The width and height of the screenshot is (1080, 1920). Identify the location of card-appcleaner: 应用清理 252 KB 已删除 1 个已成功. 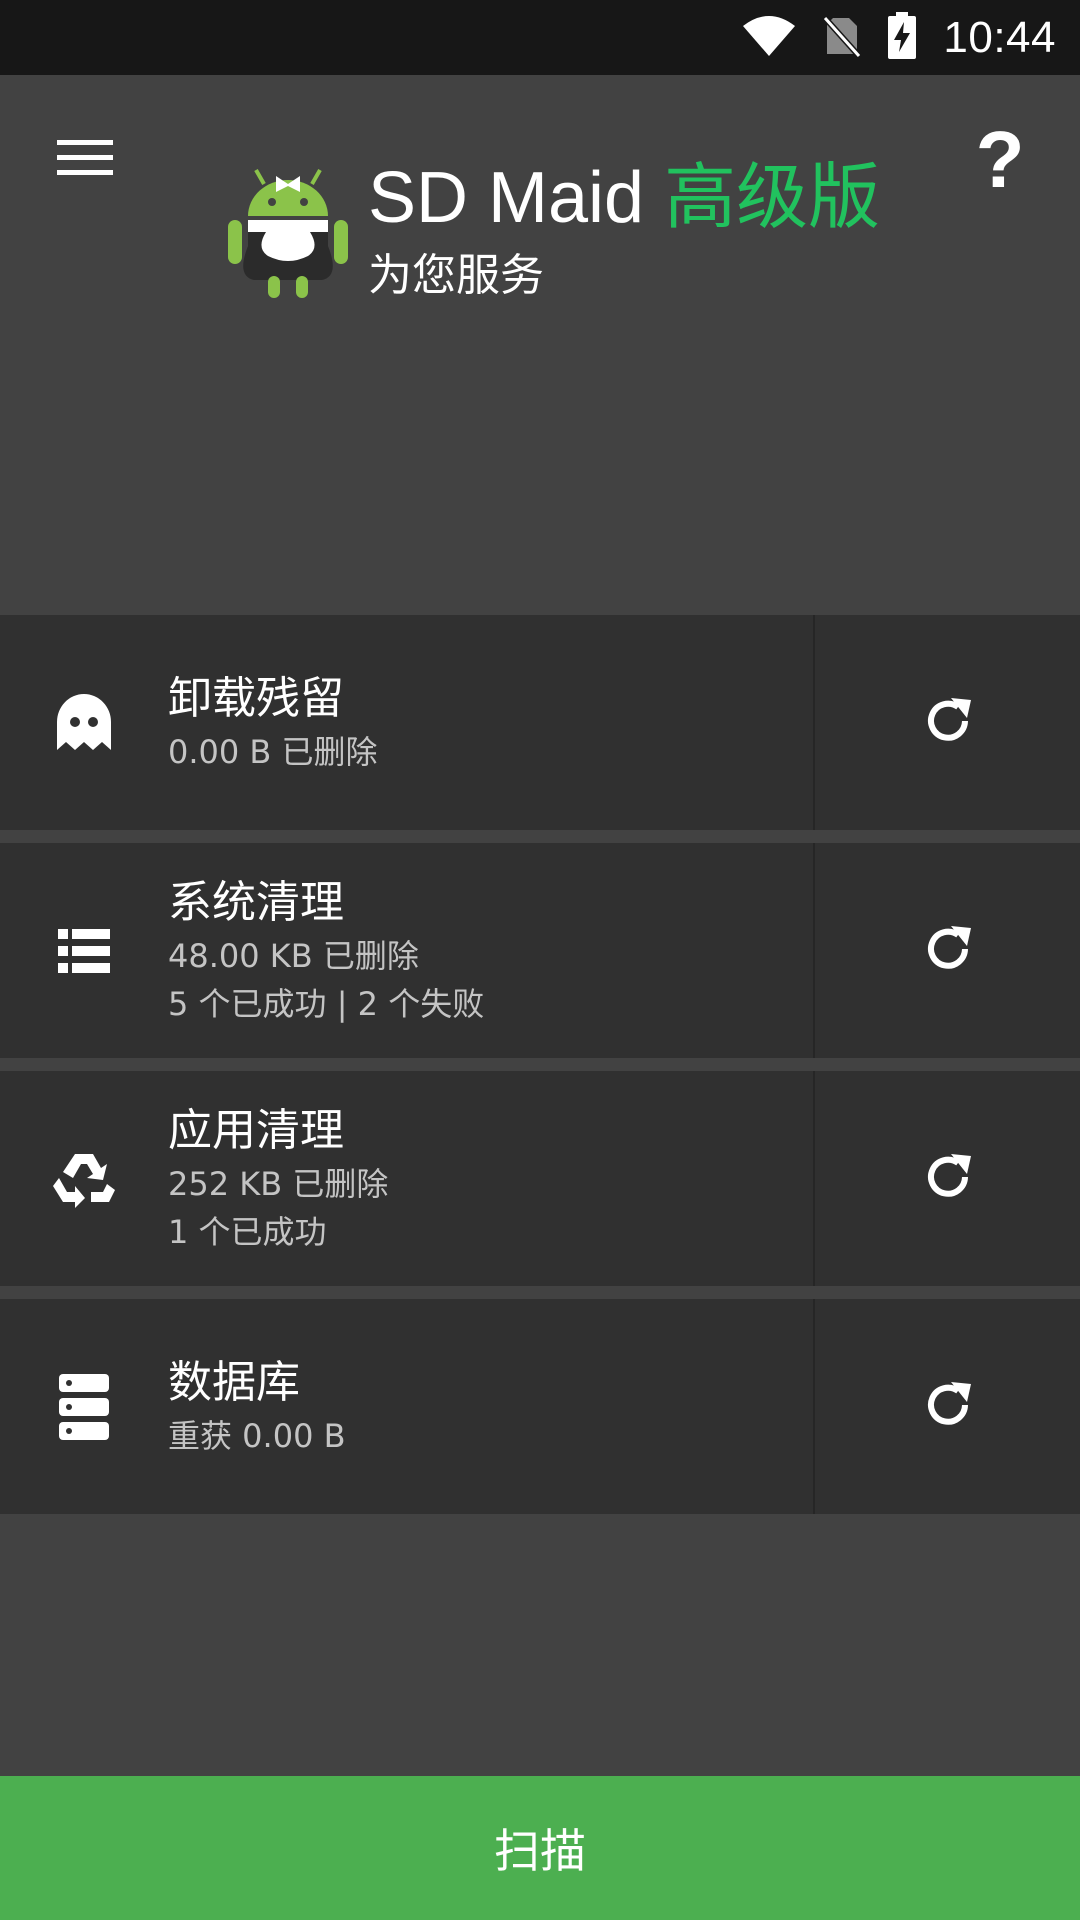
(540, 1178).